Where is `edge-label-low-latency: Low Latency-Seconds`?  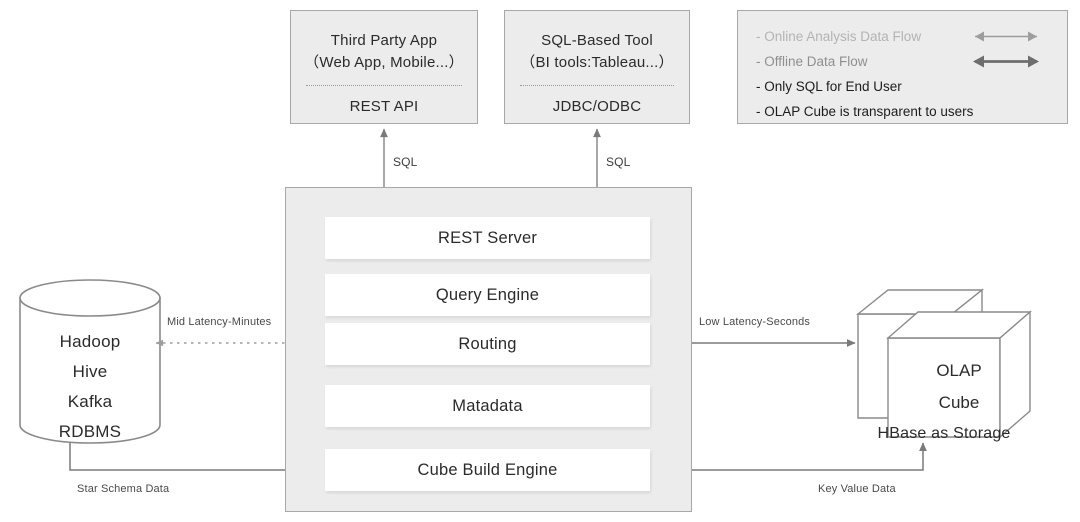
edge-label-low-latency: Low Latency-Seconds is located at coordinates (755, 322).